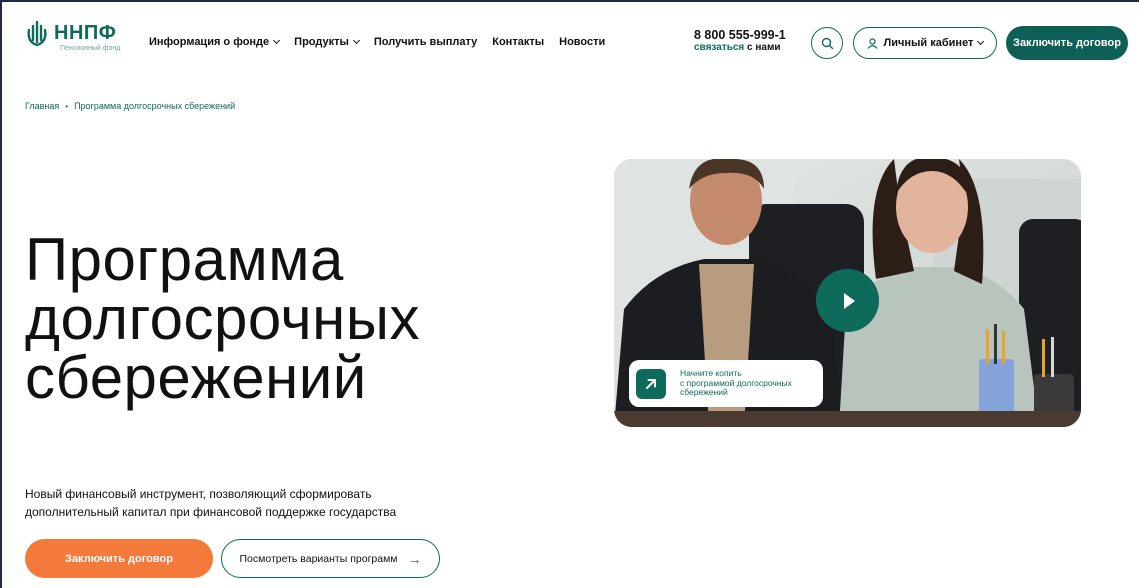 This screenshot has width=1139, height=588. I want to click on page-title: Программа долгосрочных сбережений, so click(305, 319).